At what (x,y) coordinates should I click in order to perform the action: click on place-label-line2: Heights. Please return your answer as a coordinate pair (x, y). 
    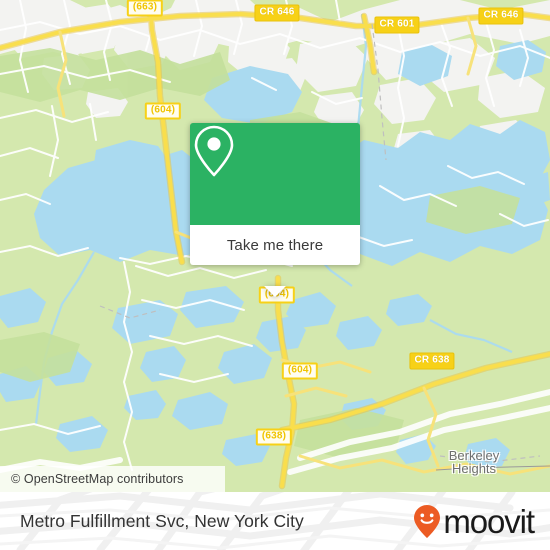
    Looking at the image, I should click on (474, 468).